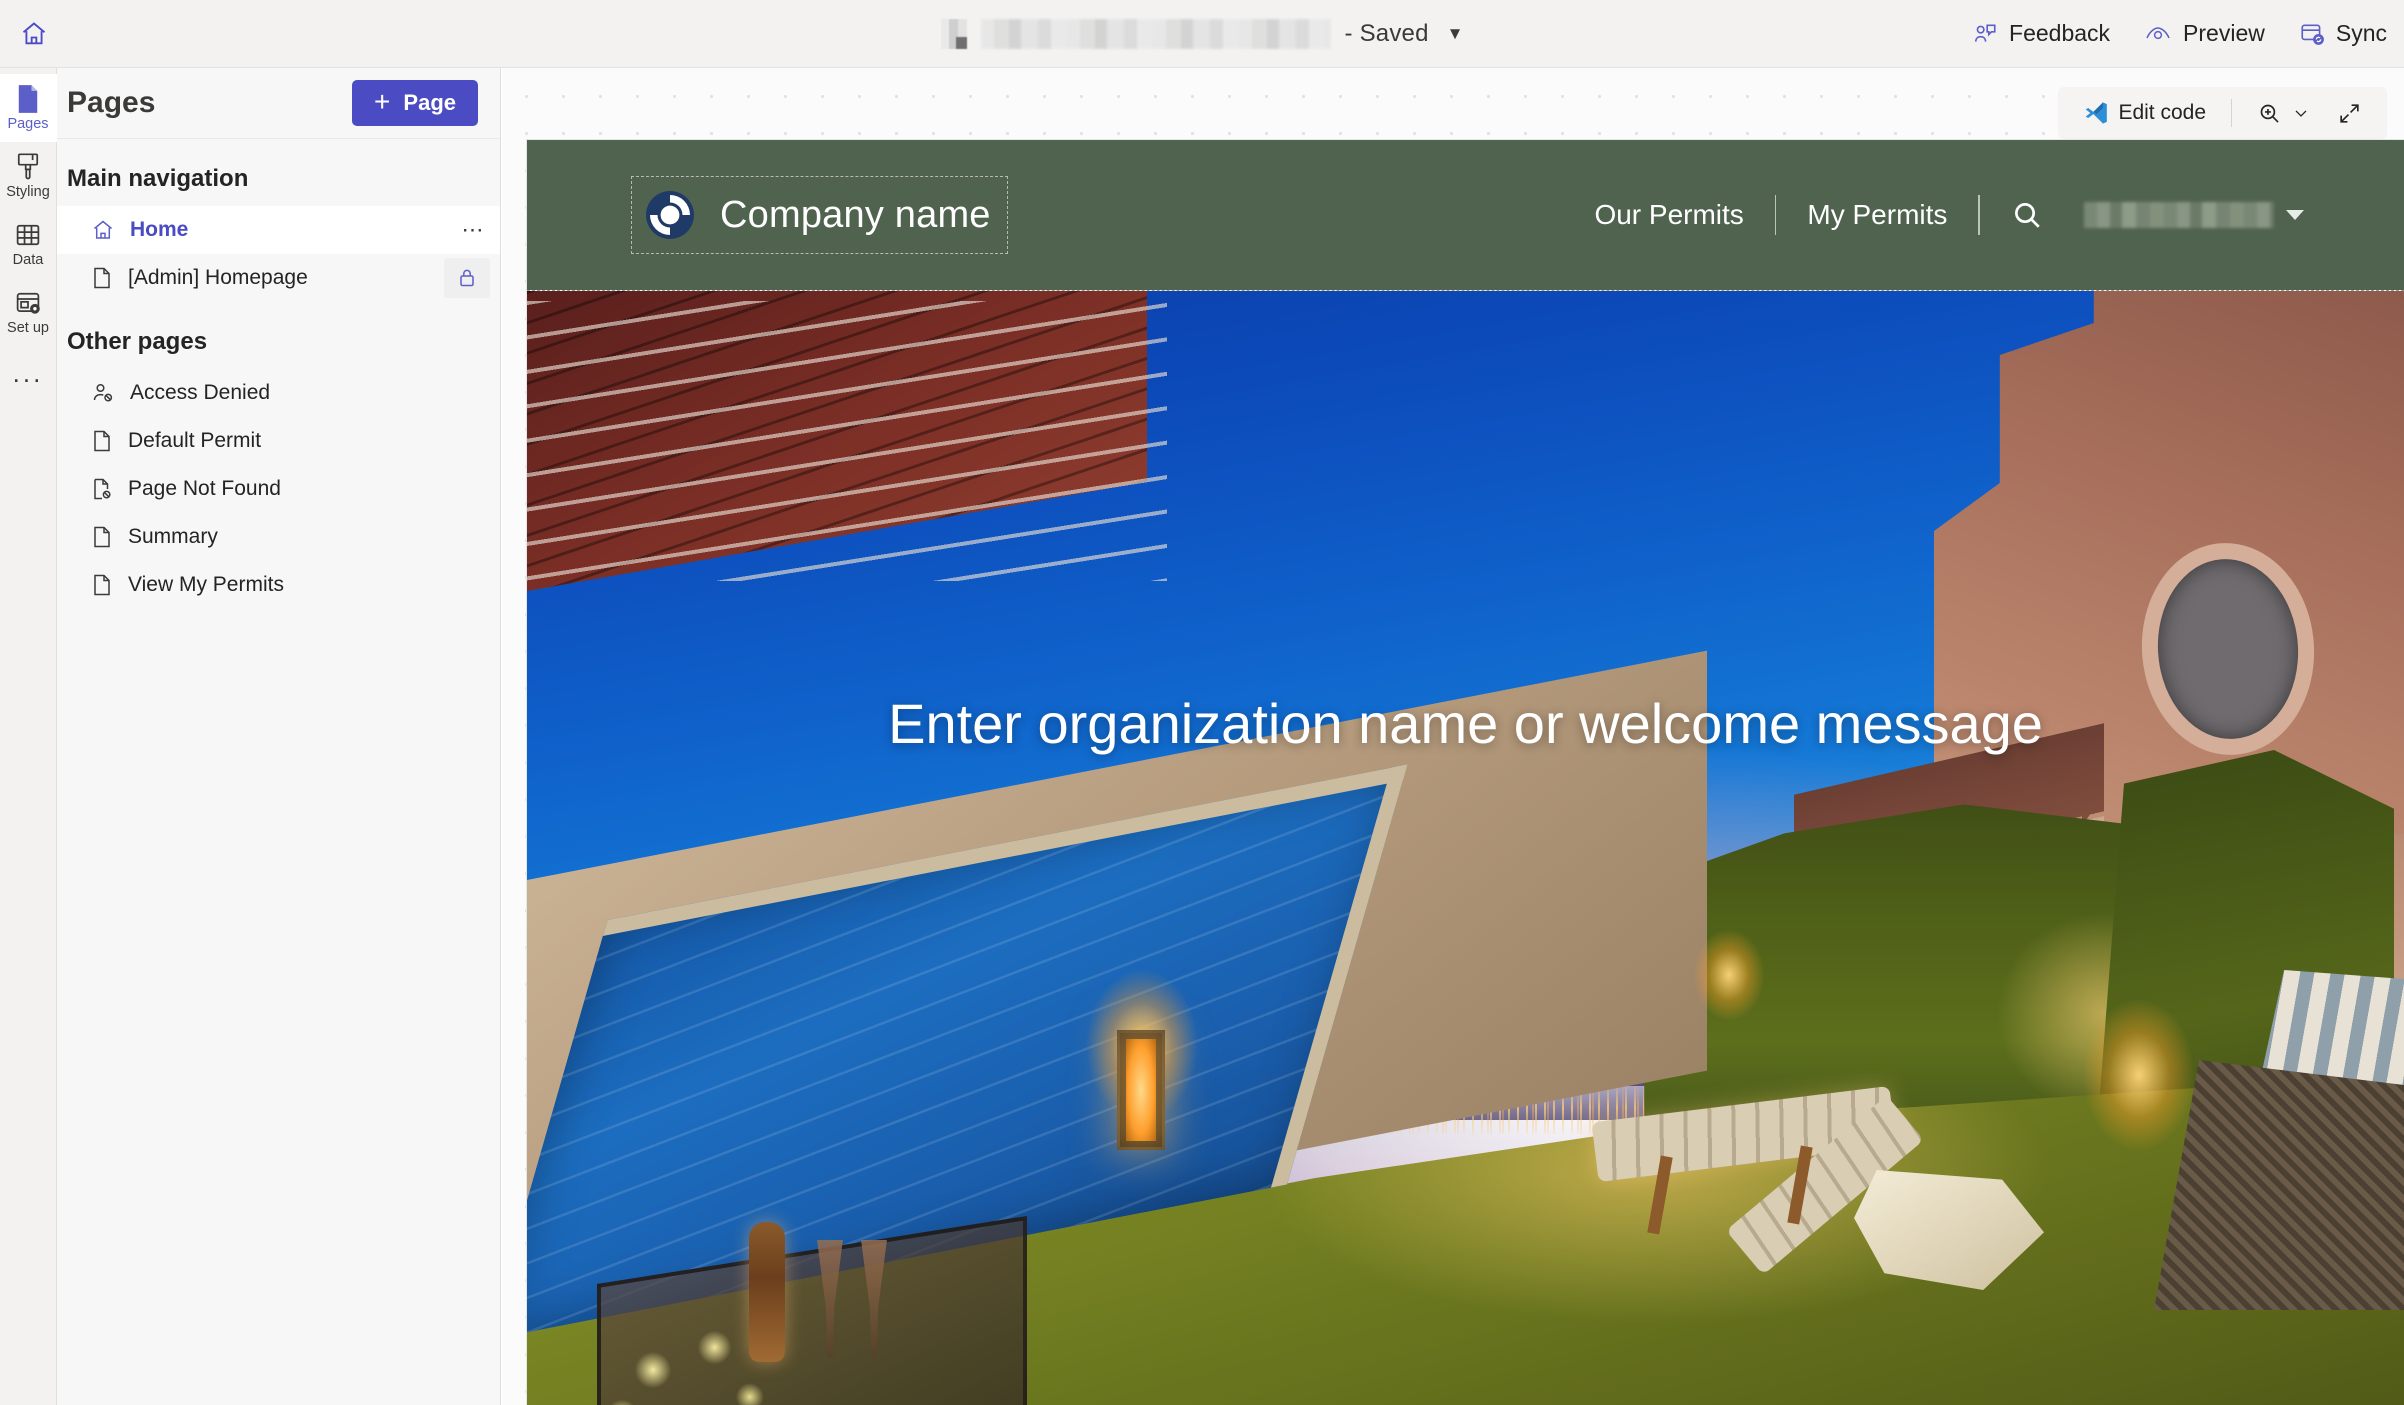  I want to click on chevron-down-icon, so click(2301, 113).